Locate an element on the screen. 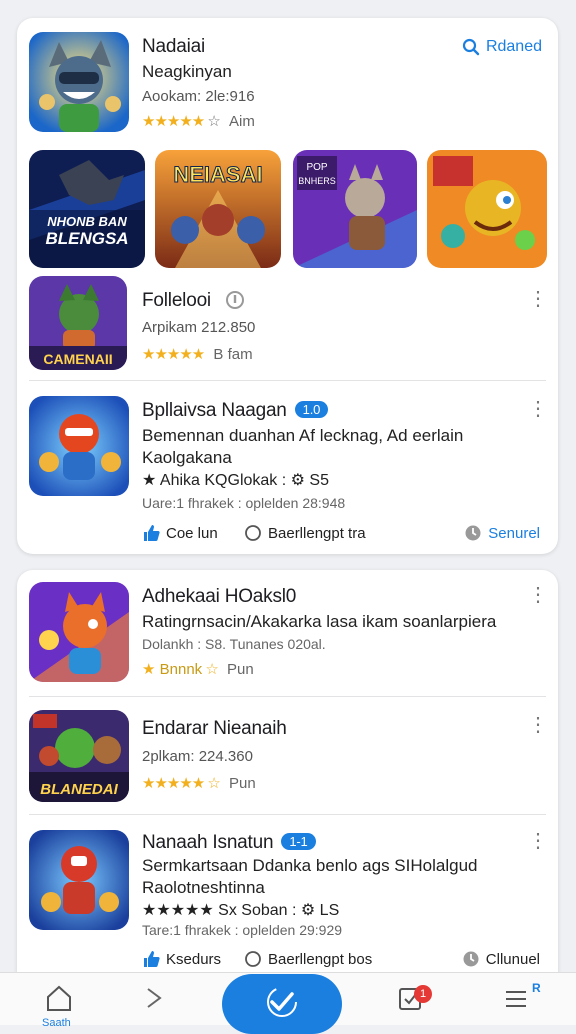  app-title-3: Adhekaai HOaksl0 is located at coordinates (219, 597).